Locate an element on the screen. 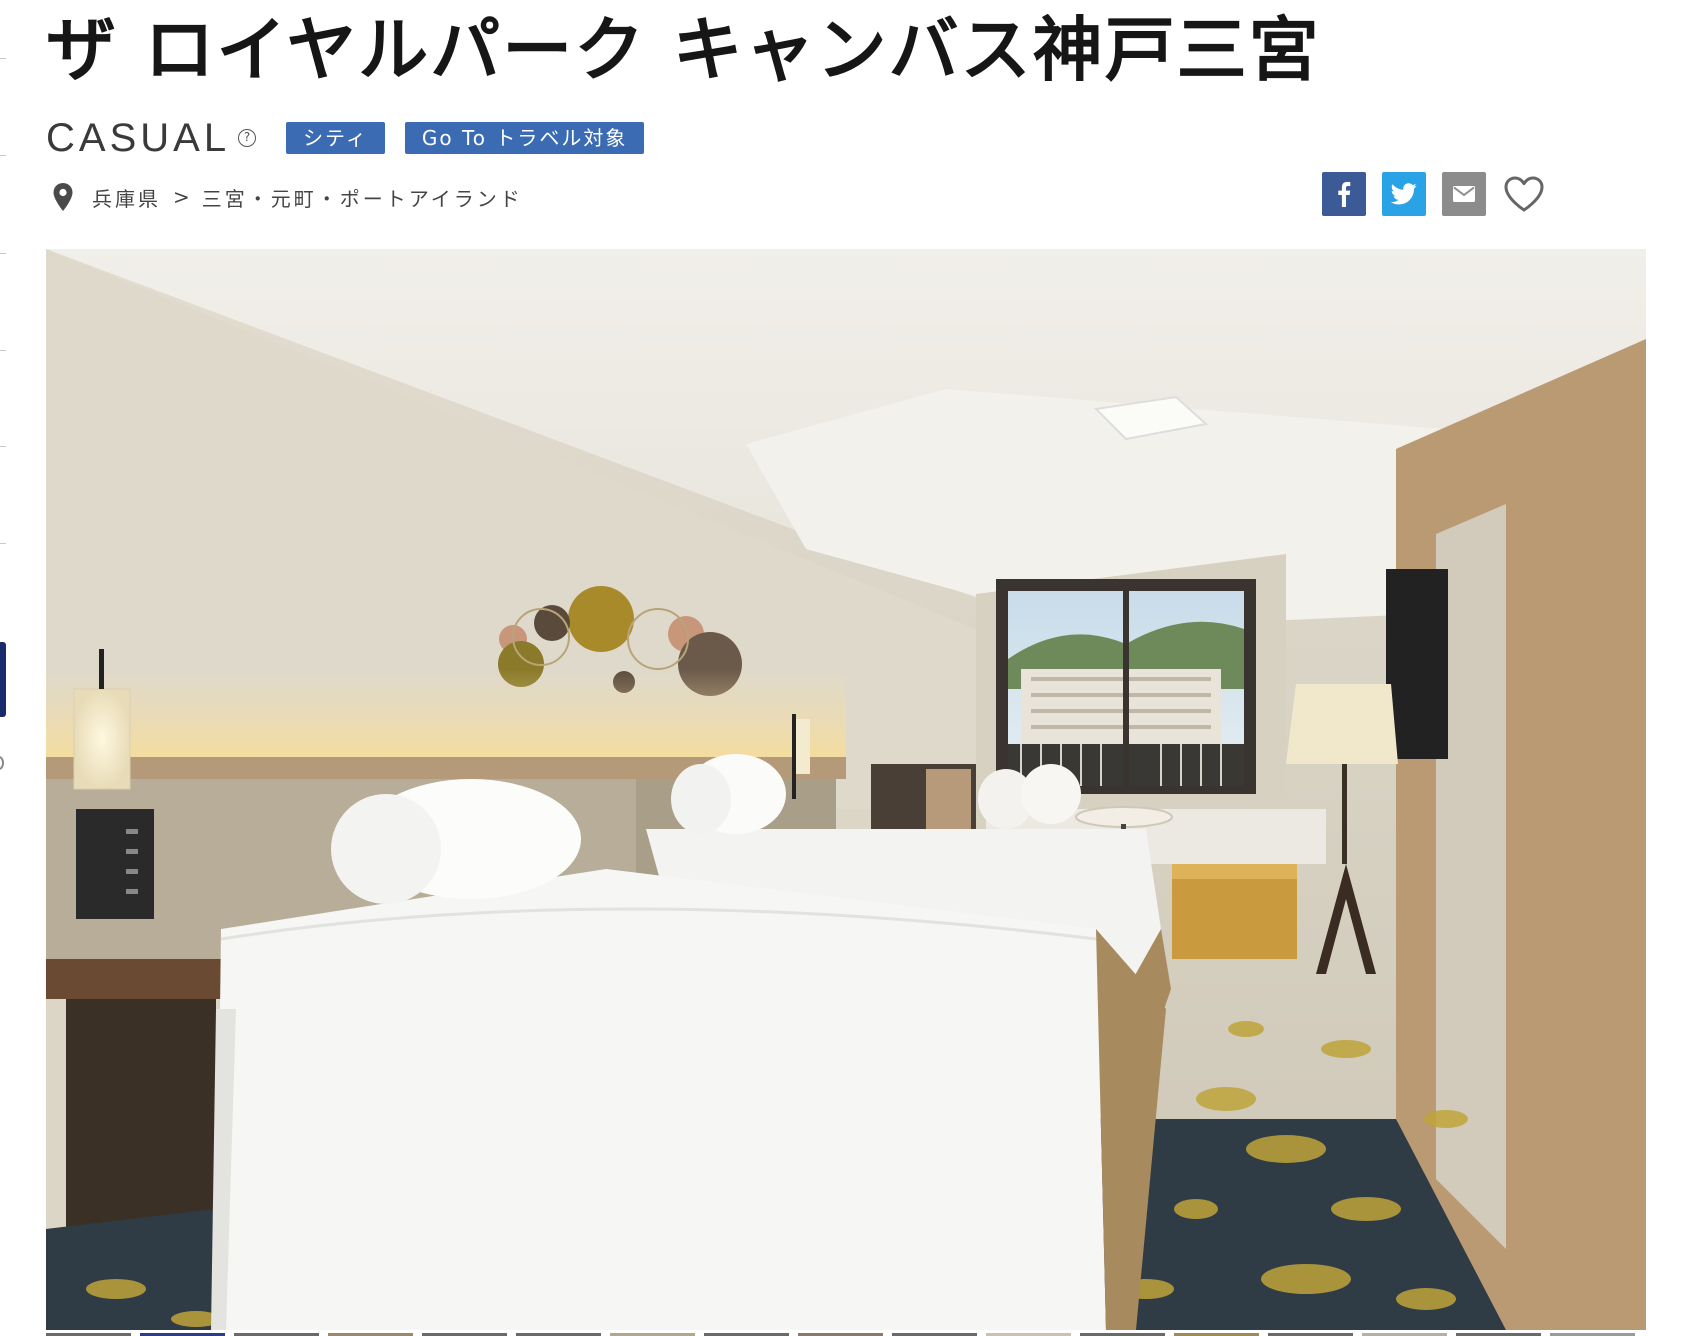 The image size is (1686, 1336). hotel-meta: CASUAL ? シティ Go To トラベル対象 is located at coordinates (355, 138).